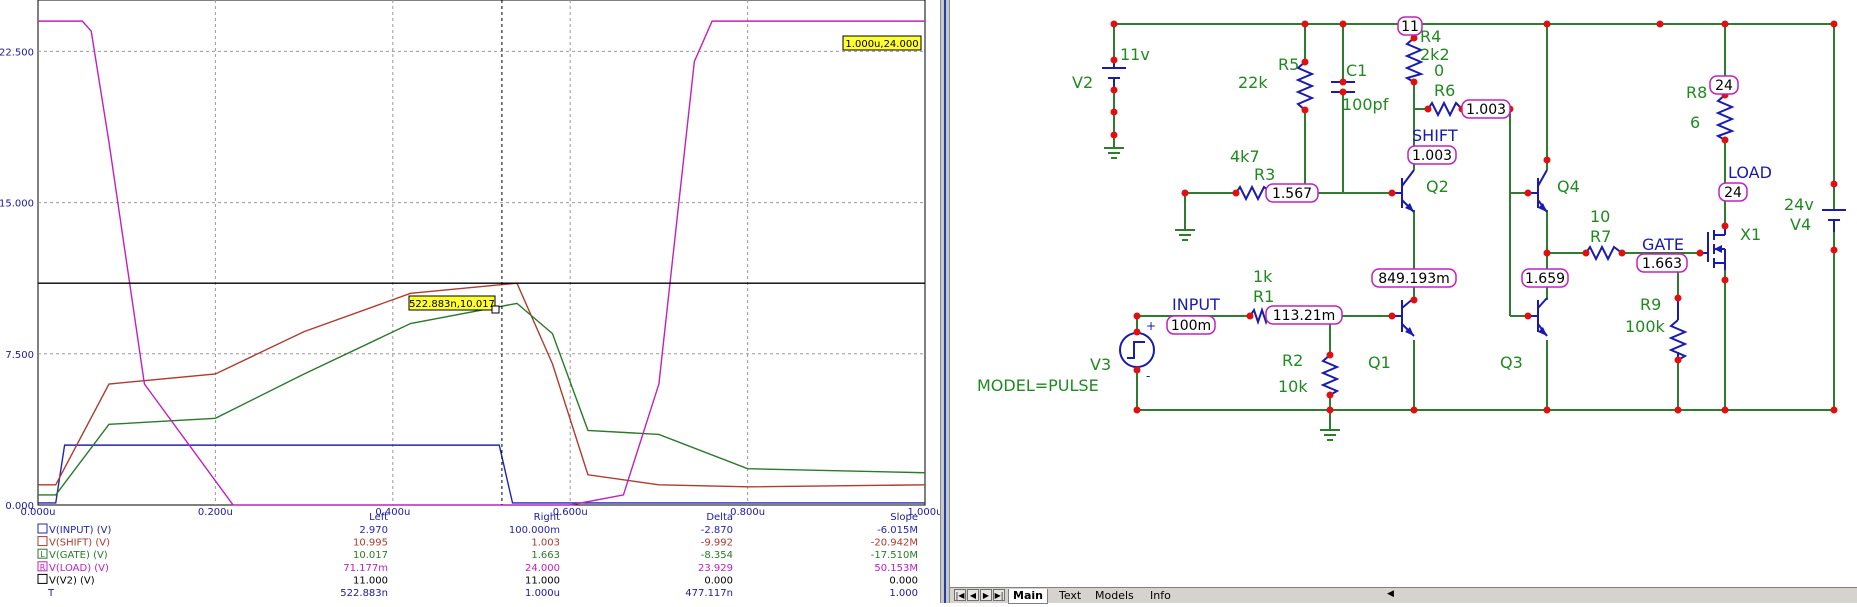 This screenshot has width=1857, height=607. What do you see at coordinates (1135, 54) in the screenshot?
I see `v2-value: 11v` at bounding box center [1135, 54].